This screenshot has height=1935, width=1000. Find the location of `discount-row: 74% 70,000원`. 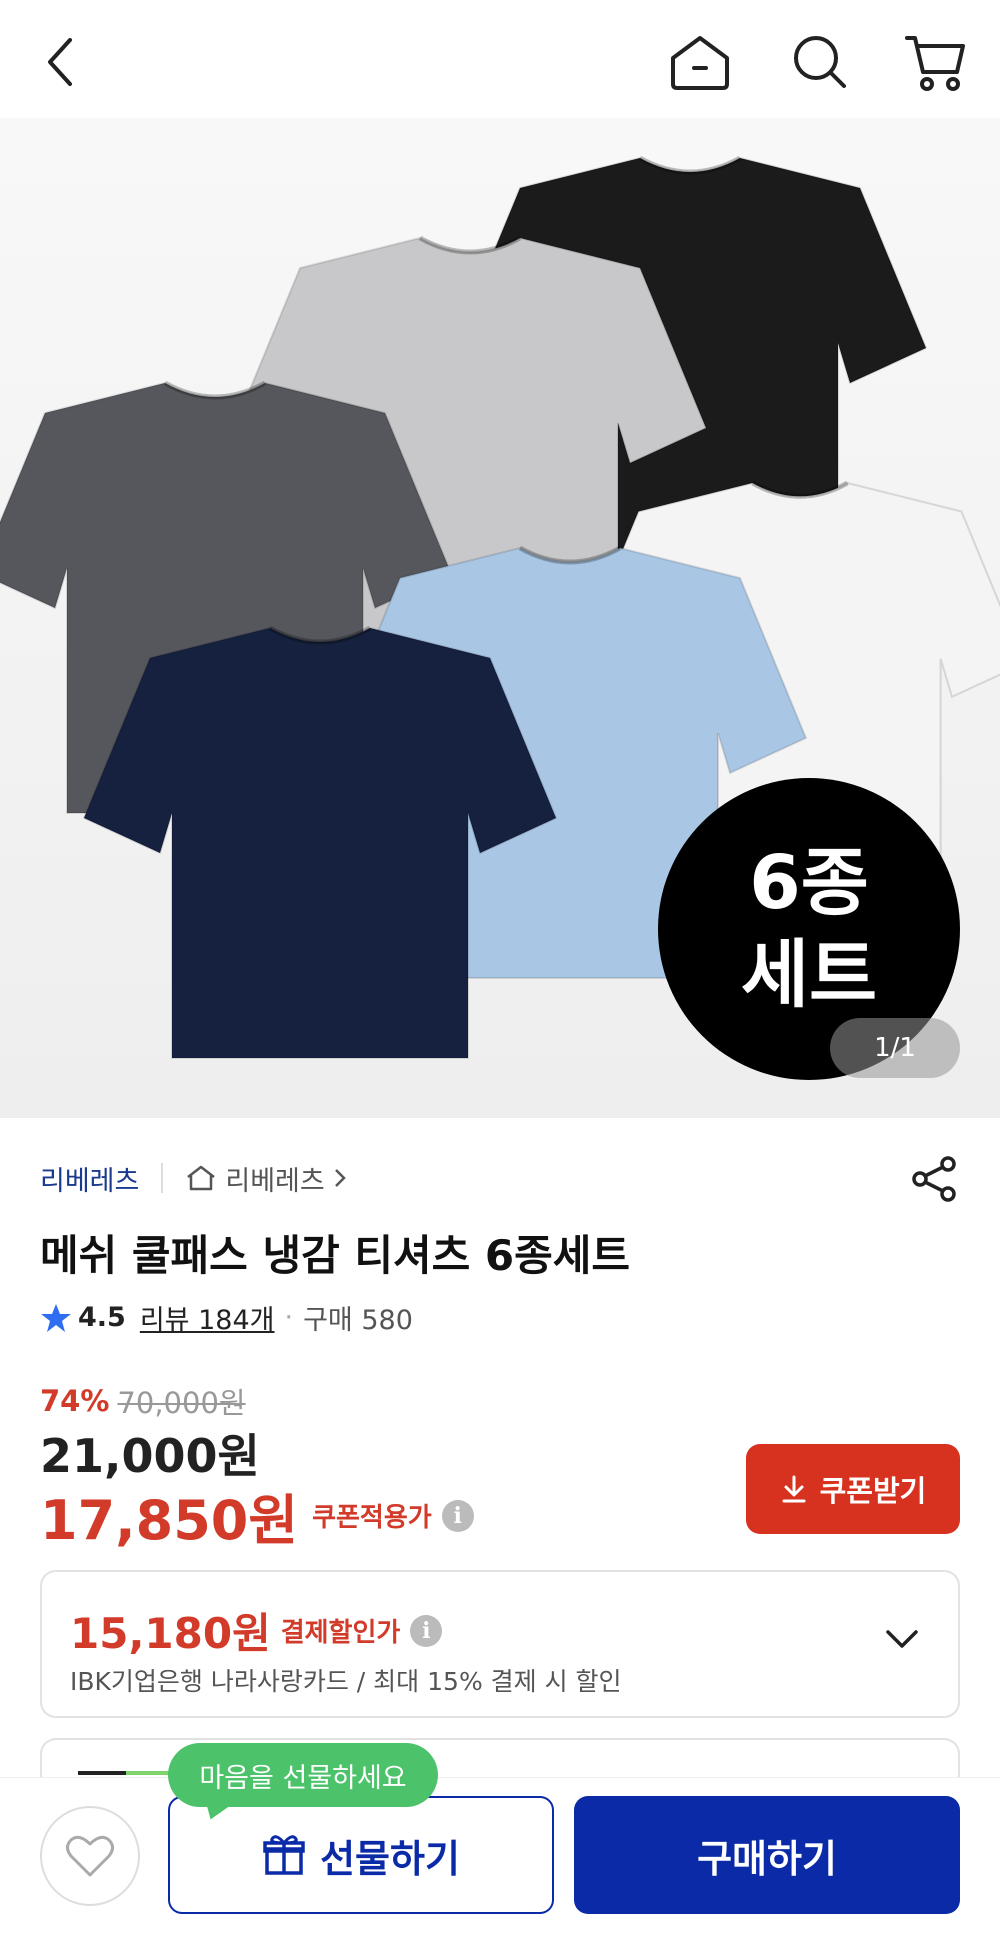

discount-row: 74% 70,000원 is located at coordinates (143, 1401).